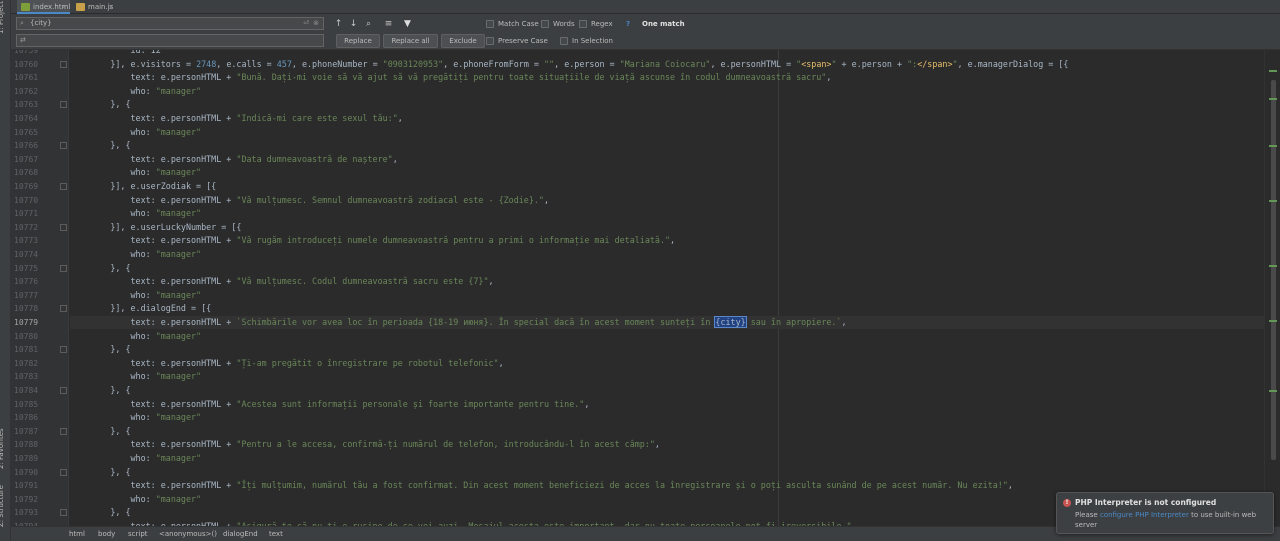 The width and height of the screenshot is (1280, 541). I want to click on previous-occurrence-icon: ↑, so click(338, 24).